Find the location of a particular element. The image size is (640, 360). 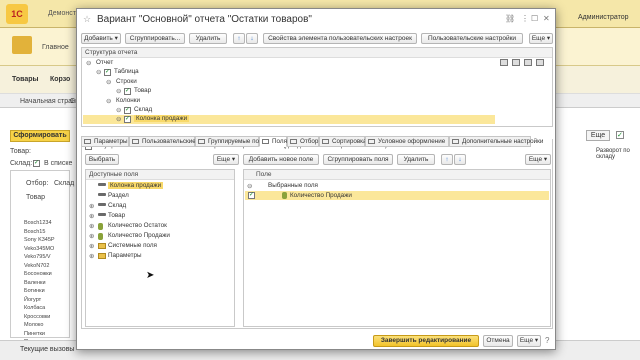

home-icon is located at coordinates (22, 45).